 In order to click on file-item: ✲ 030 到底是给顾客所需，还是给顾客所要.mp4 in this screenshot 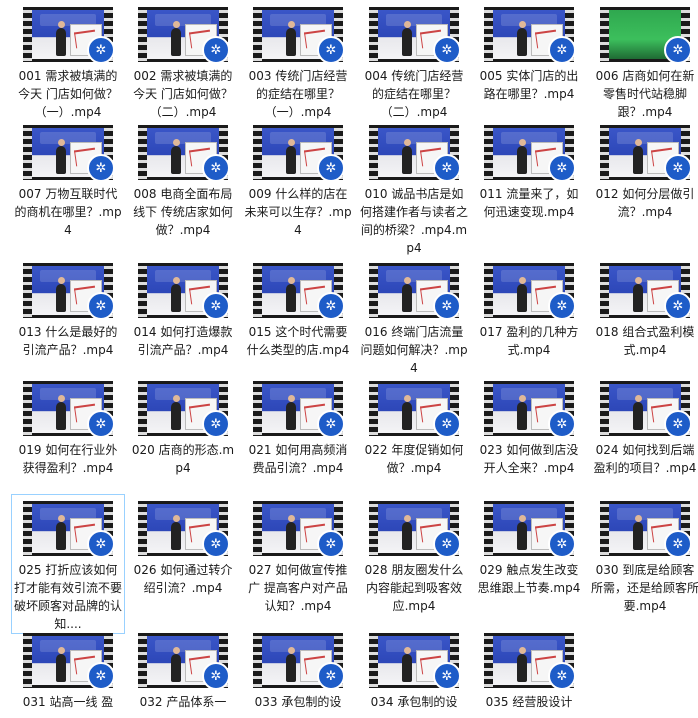, I will do `click(643, 555)`.